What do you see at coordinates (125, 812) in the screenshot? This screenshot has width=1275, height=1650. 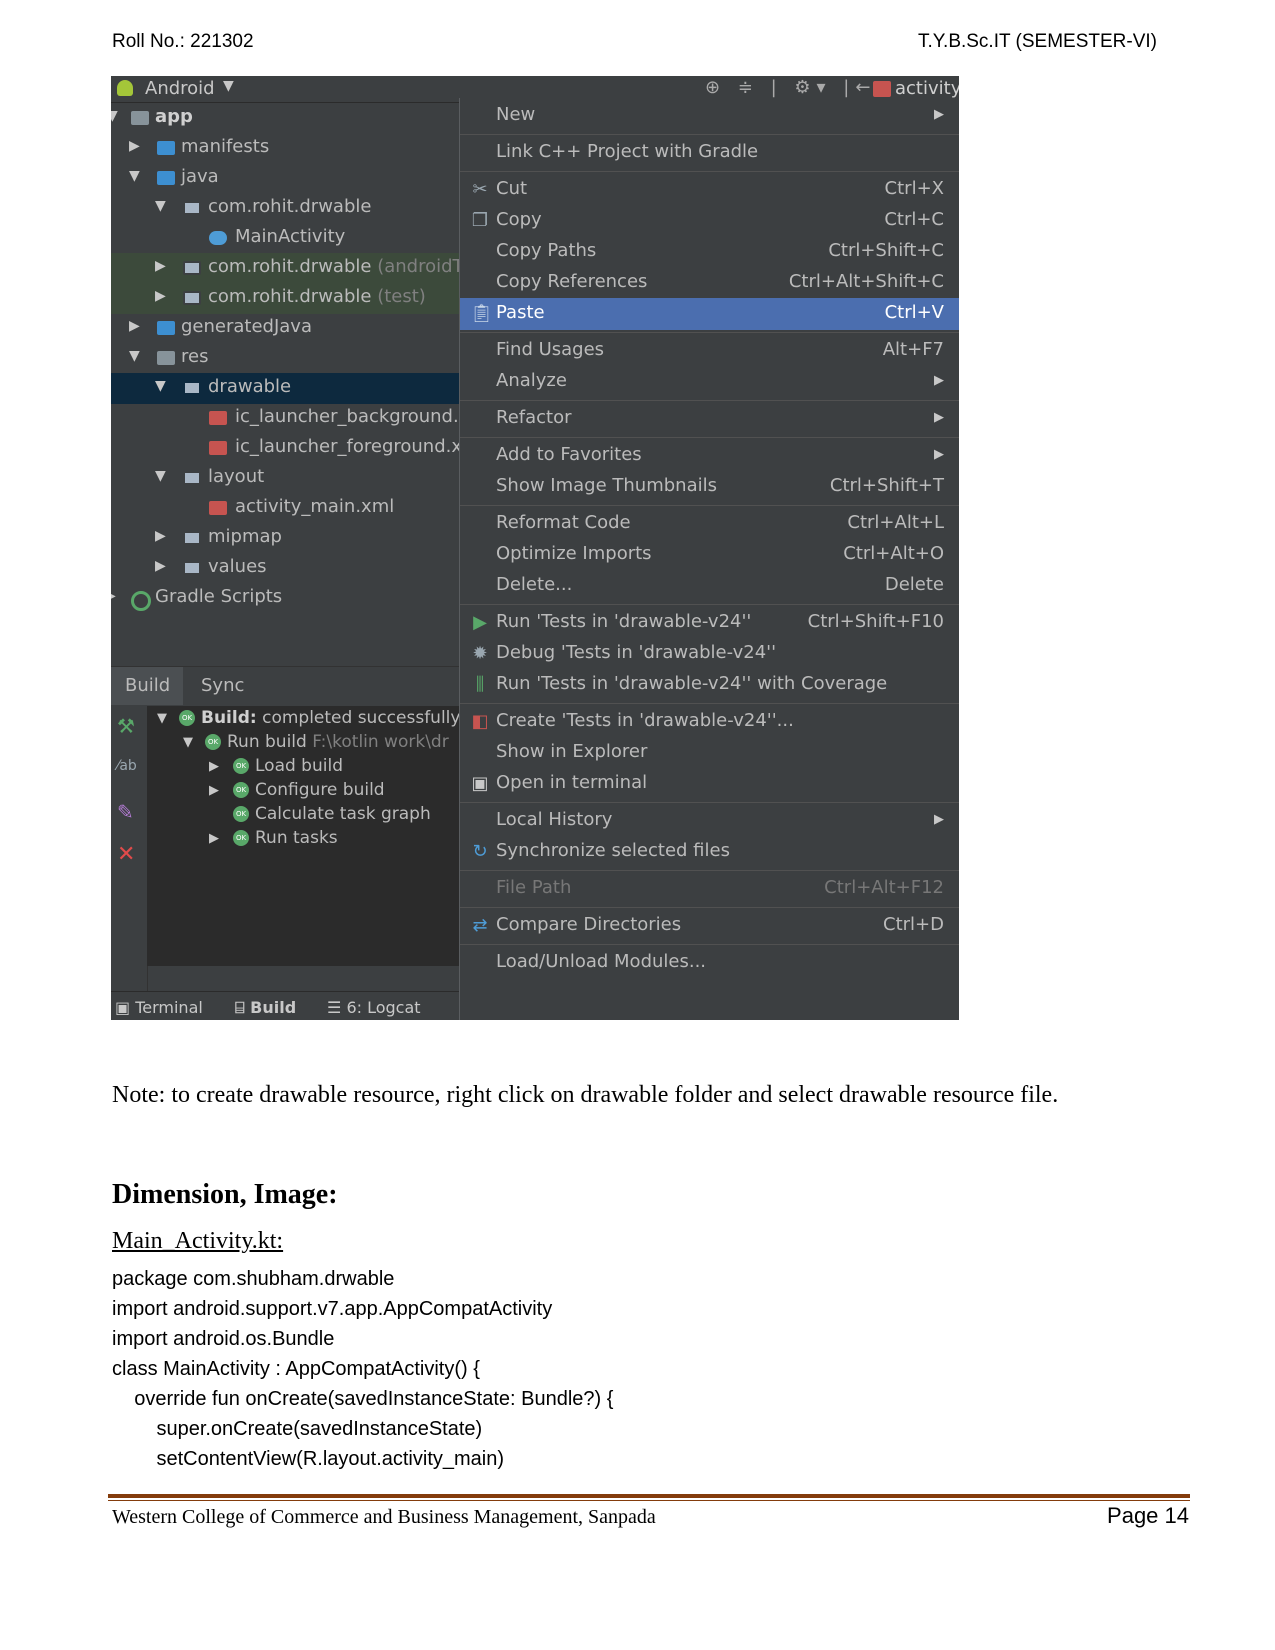 I see `pin-icon: ✎` at bounding box center [125, 812].